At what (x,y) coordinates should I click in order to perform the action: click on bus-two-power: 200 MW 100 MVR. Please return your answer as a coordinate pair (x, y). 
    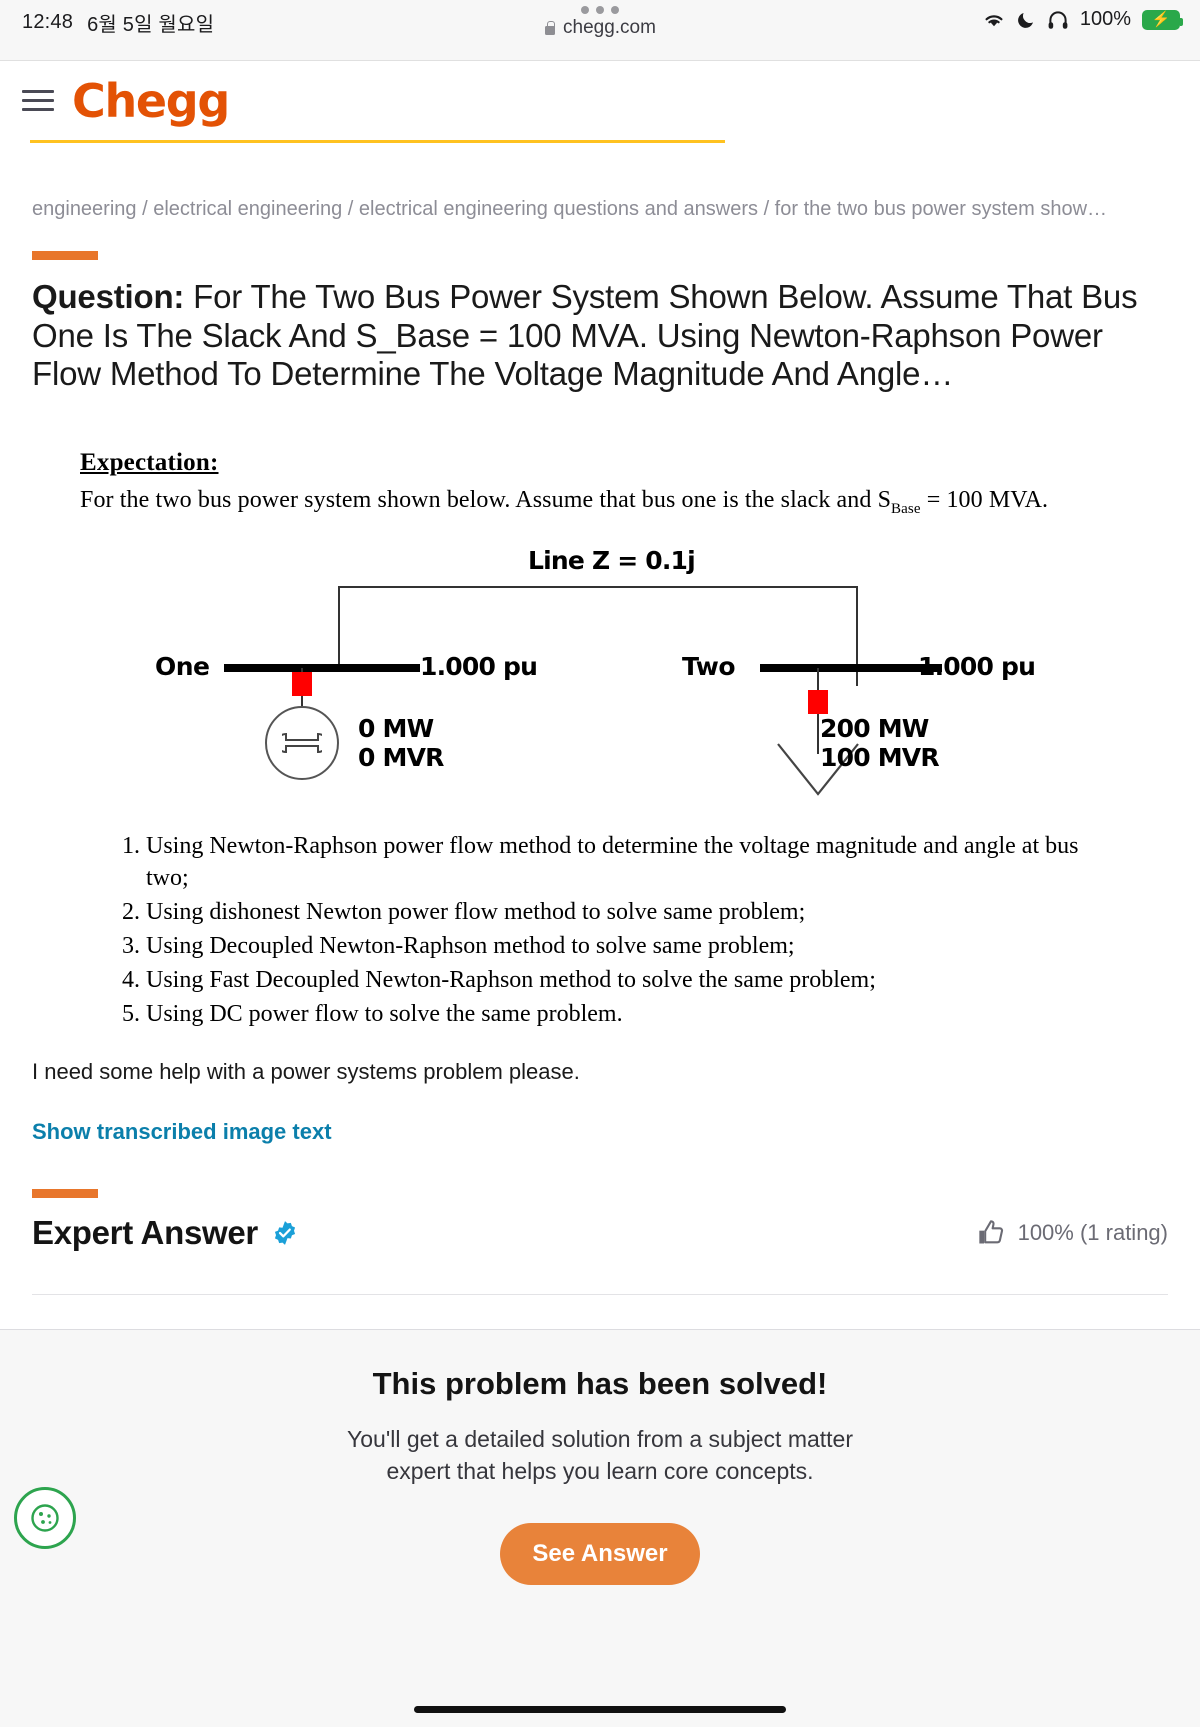
    Looking at the image, I should click on (880, 743).